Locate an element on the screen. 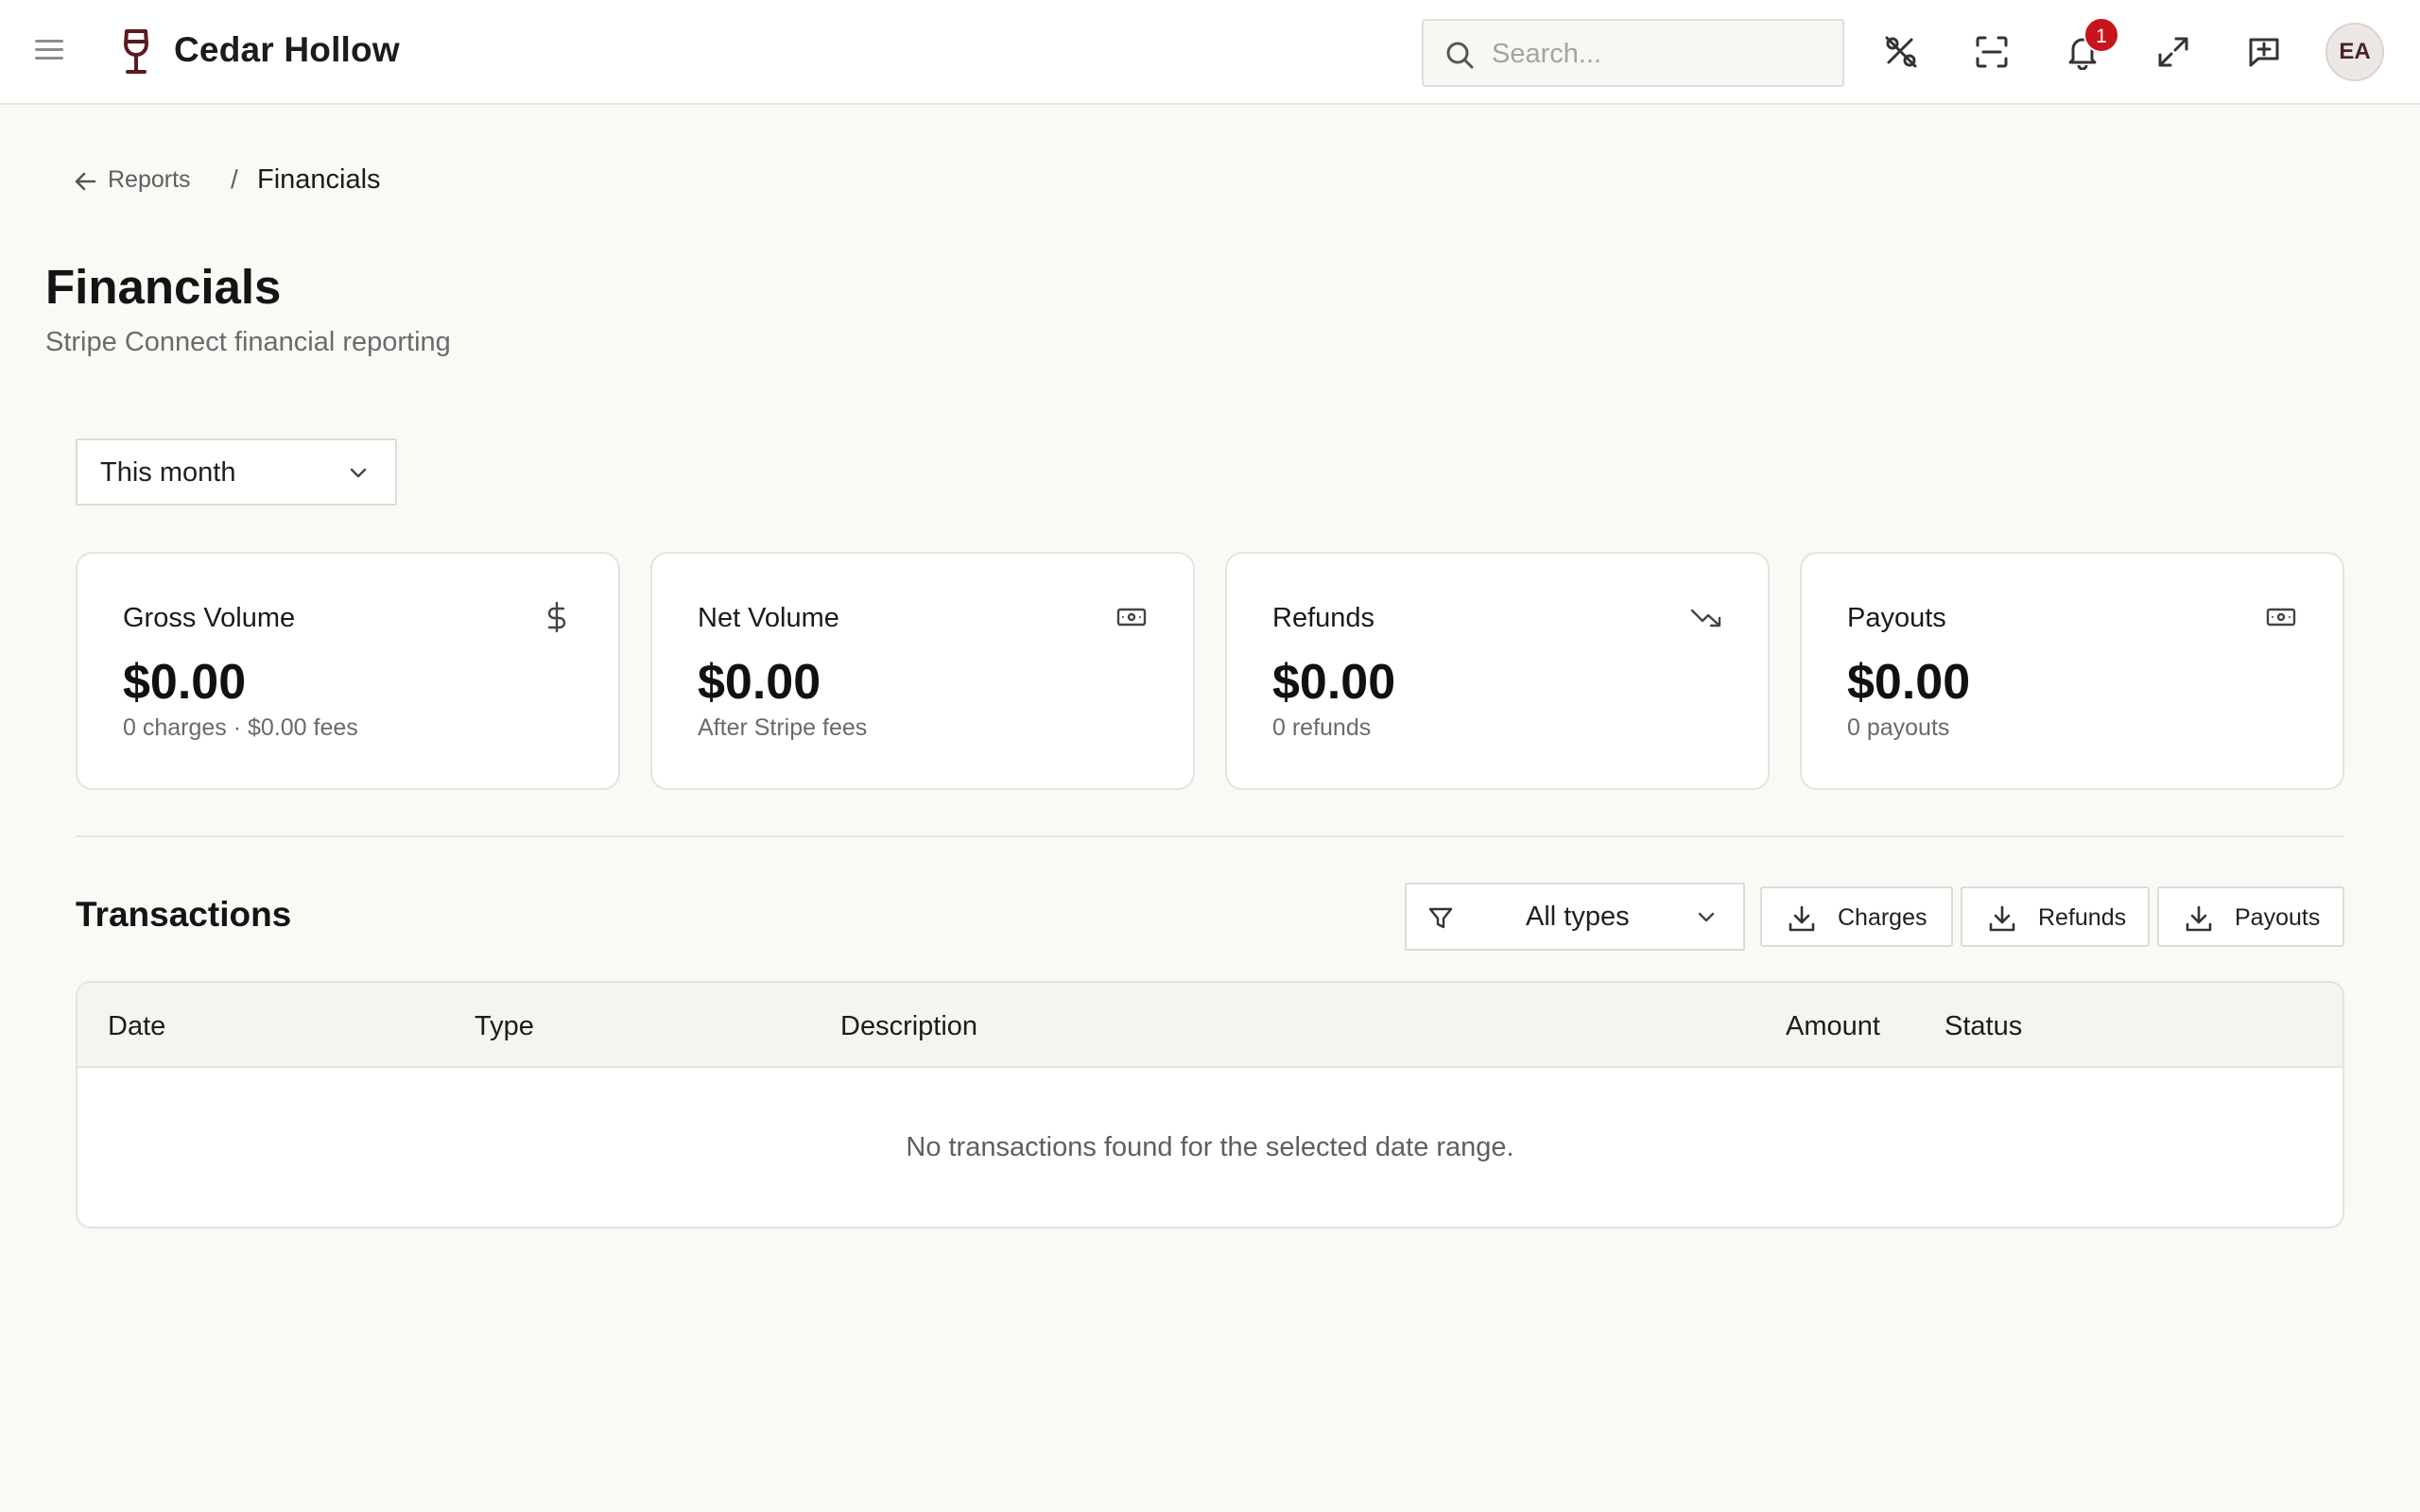  date-range-value: This month is located at coordinates (168, 472).